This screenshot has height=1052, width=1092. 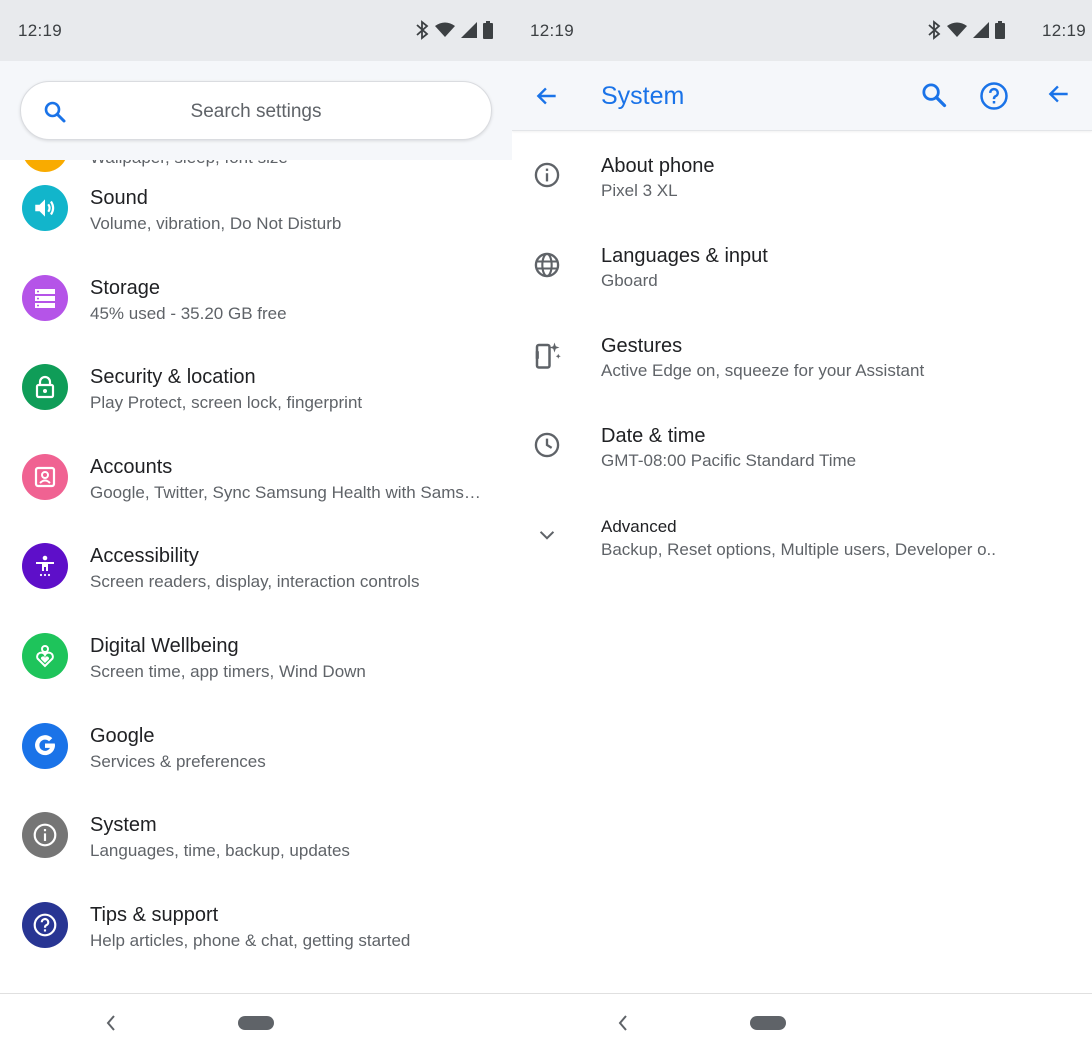 What do you see at coordinates (802, 96) in the screenshot?
I see `app-bar: System` at bounding box center [802, 96].